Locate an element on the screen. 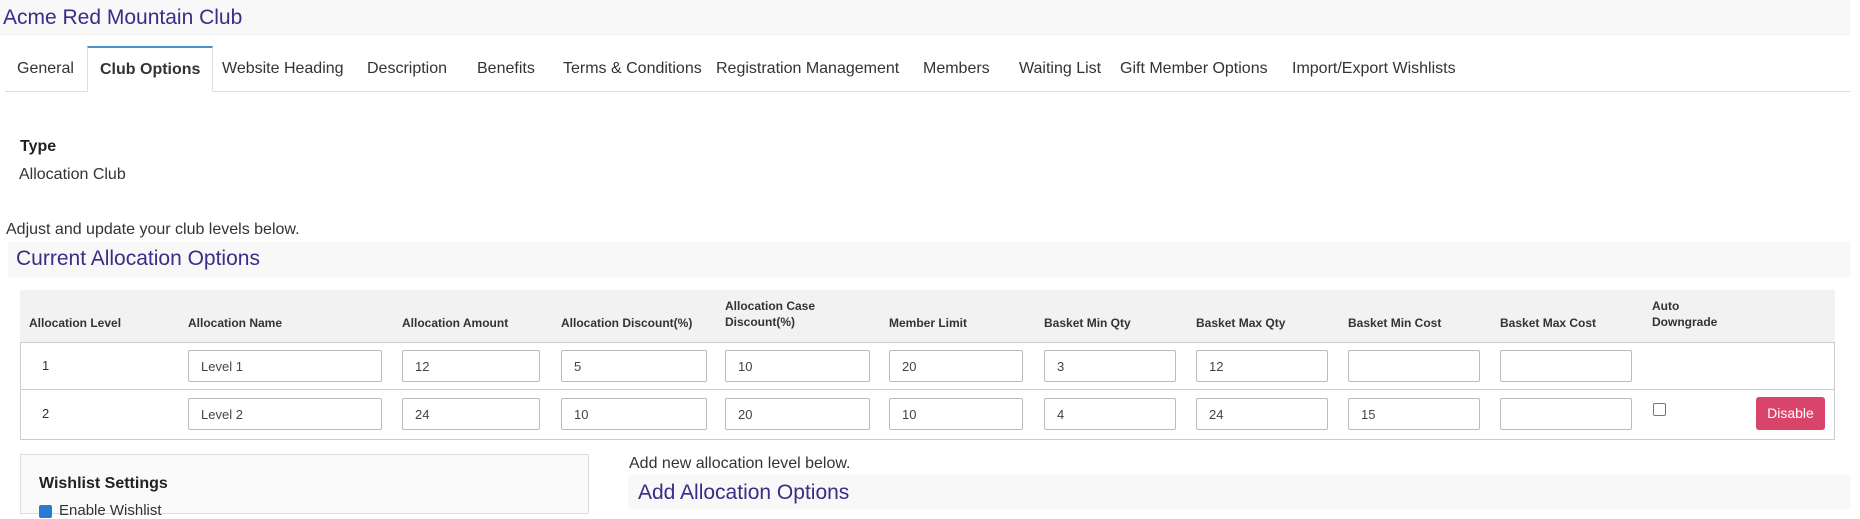  col-basket-max-qty: Basket Max Qty is located at coordinates (1241, 323).